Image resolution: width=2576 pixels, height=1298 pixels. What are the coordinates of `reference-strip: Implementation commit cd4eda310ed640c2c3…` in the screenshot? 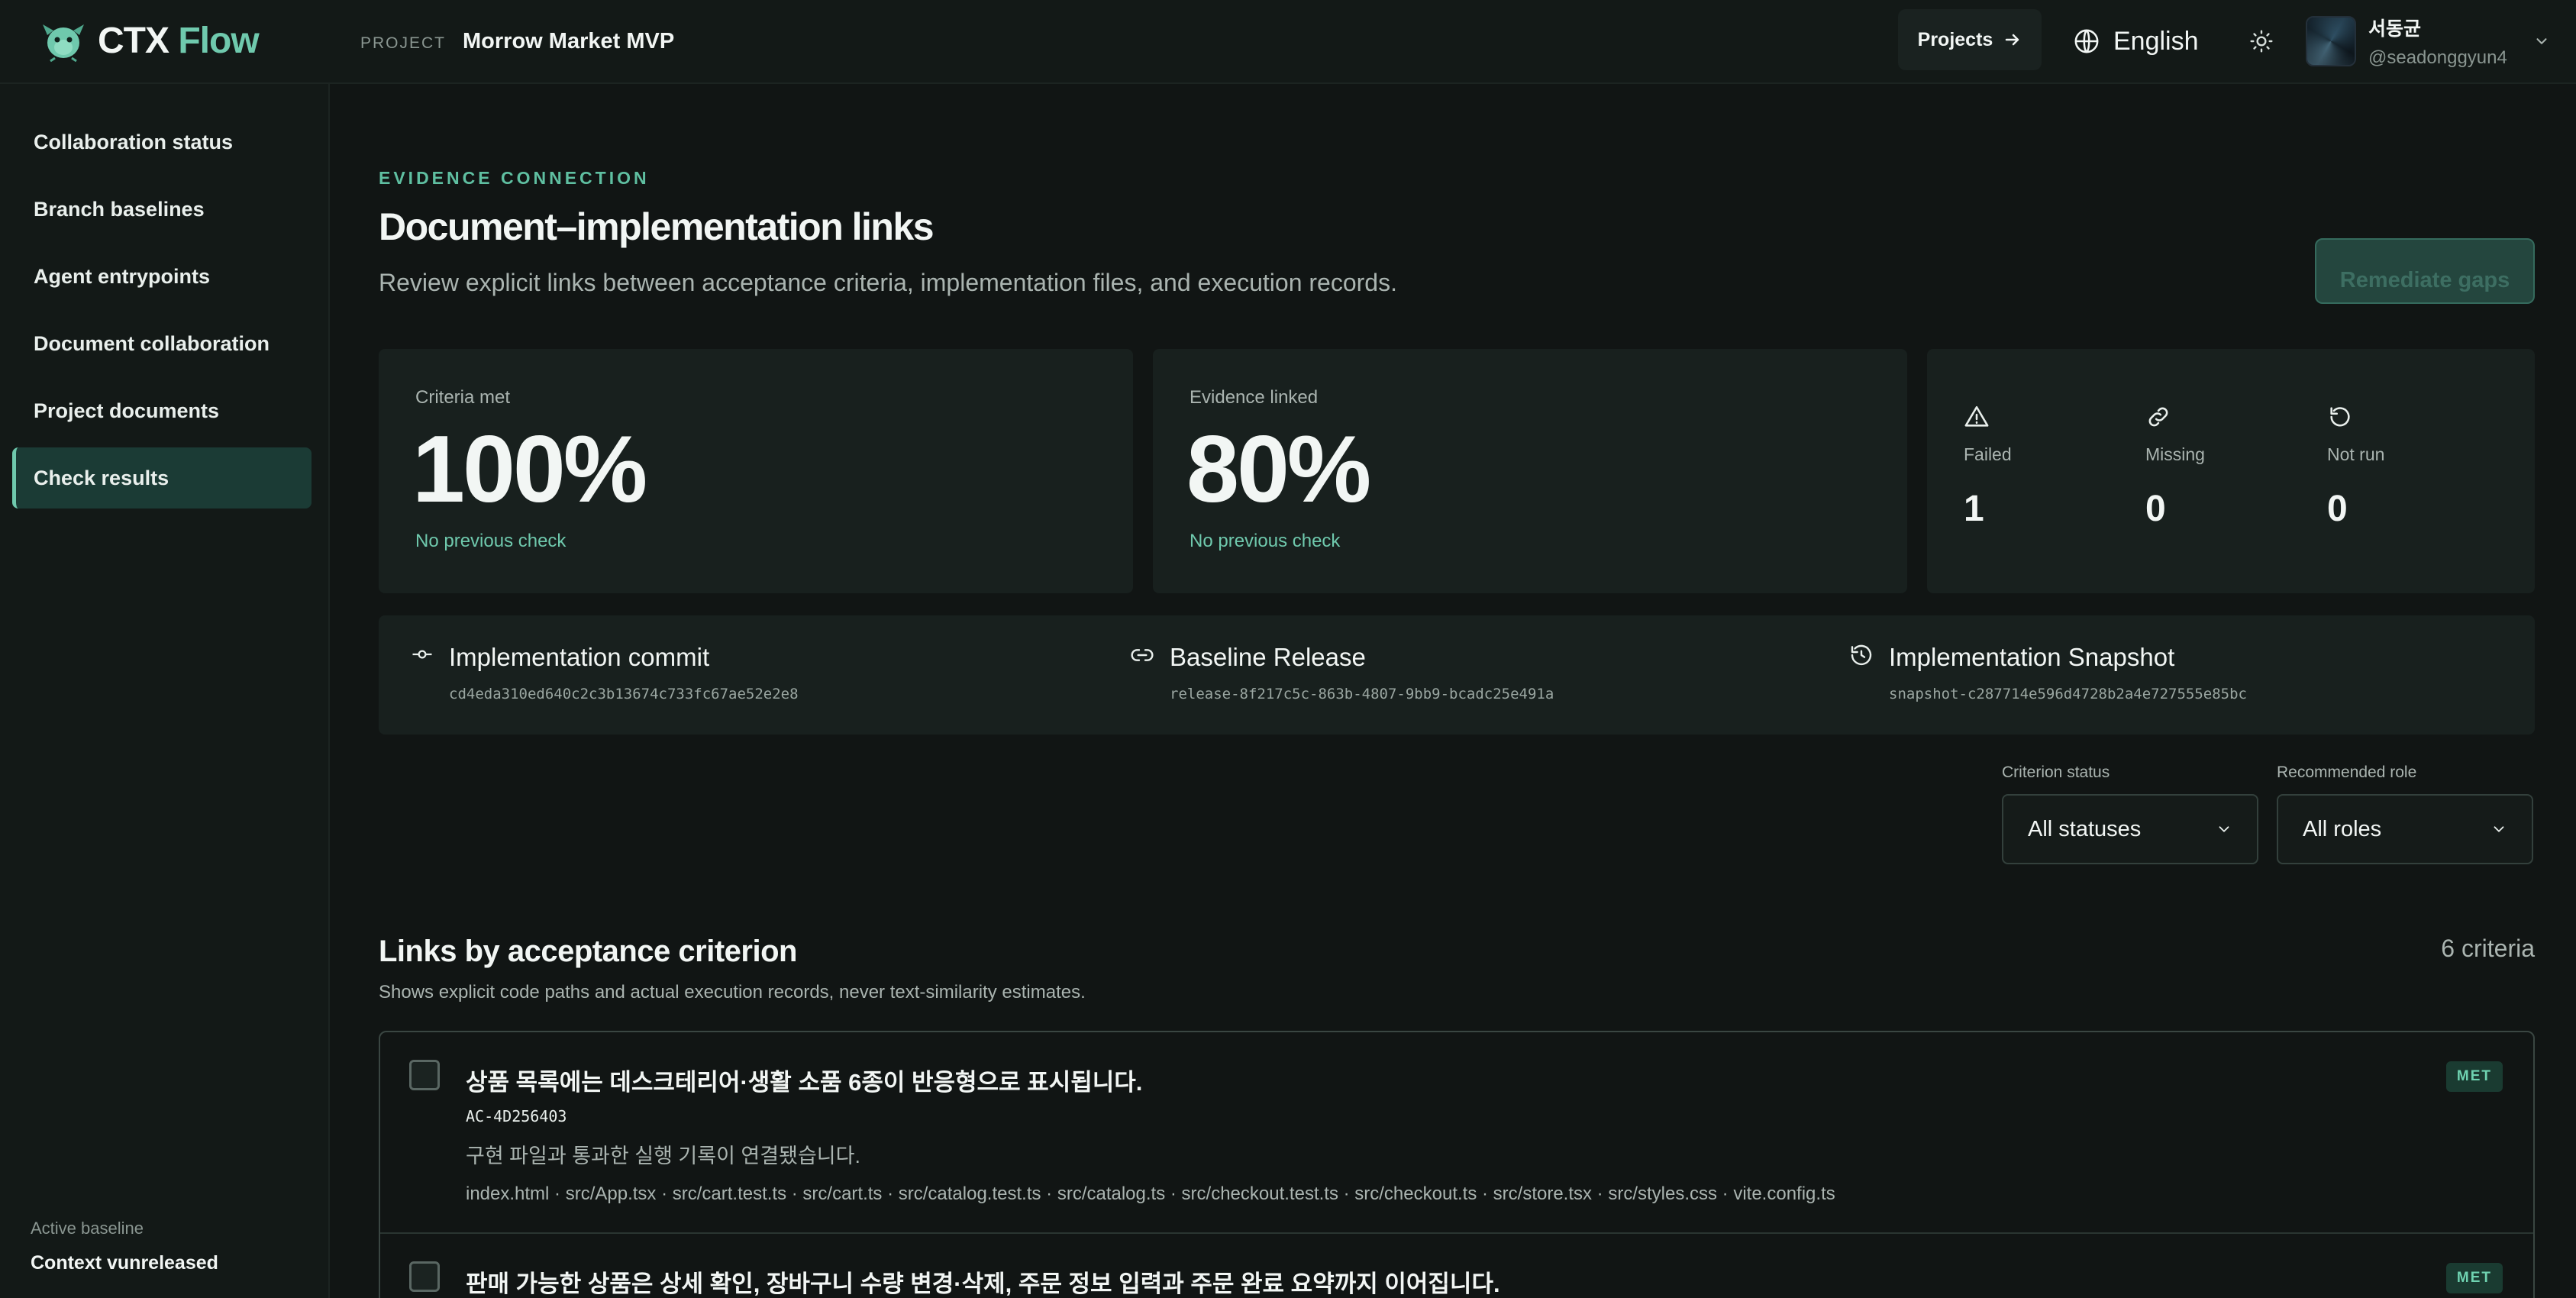 It's located at (1457, 675).